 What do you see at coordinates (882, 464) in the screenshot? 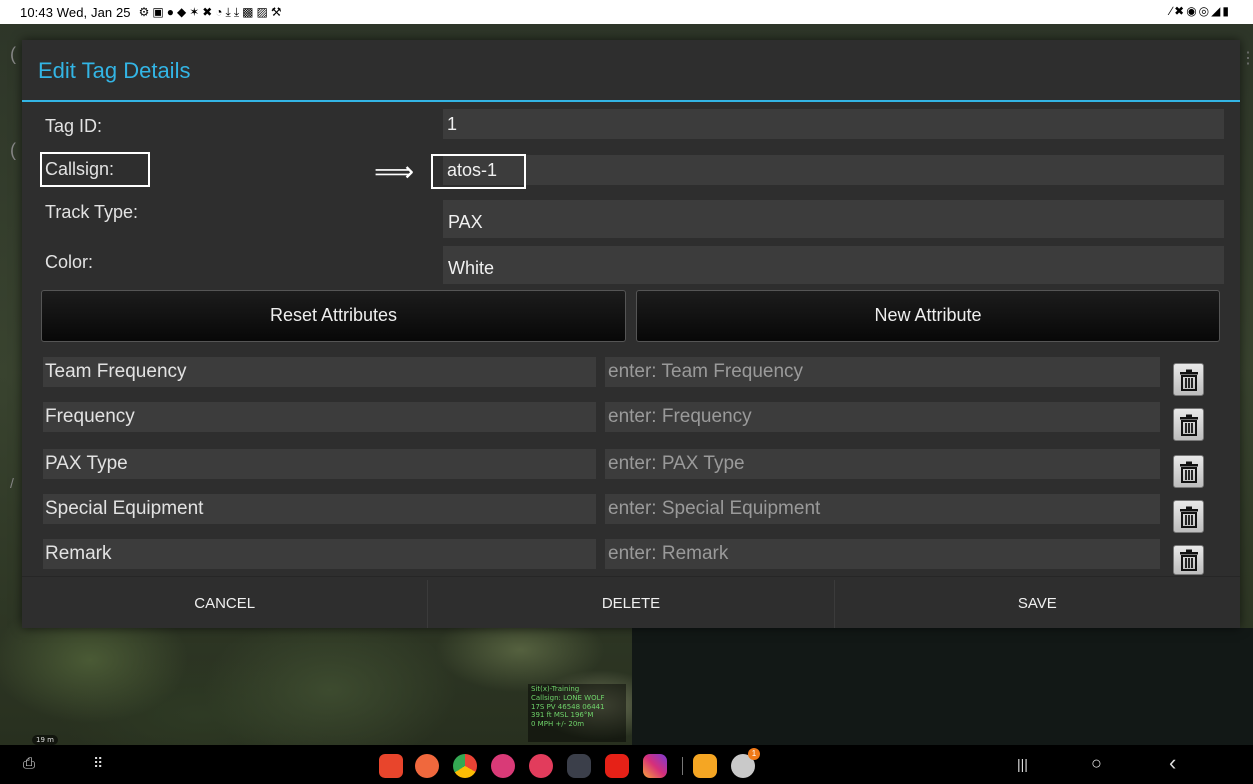
I see `attribute-value-input: enter: PAX Type` at bounding box center [882, 464].